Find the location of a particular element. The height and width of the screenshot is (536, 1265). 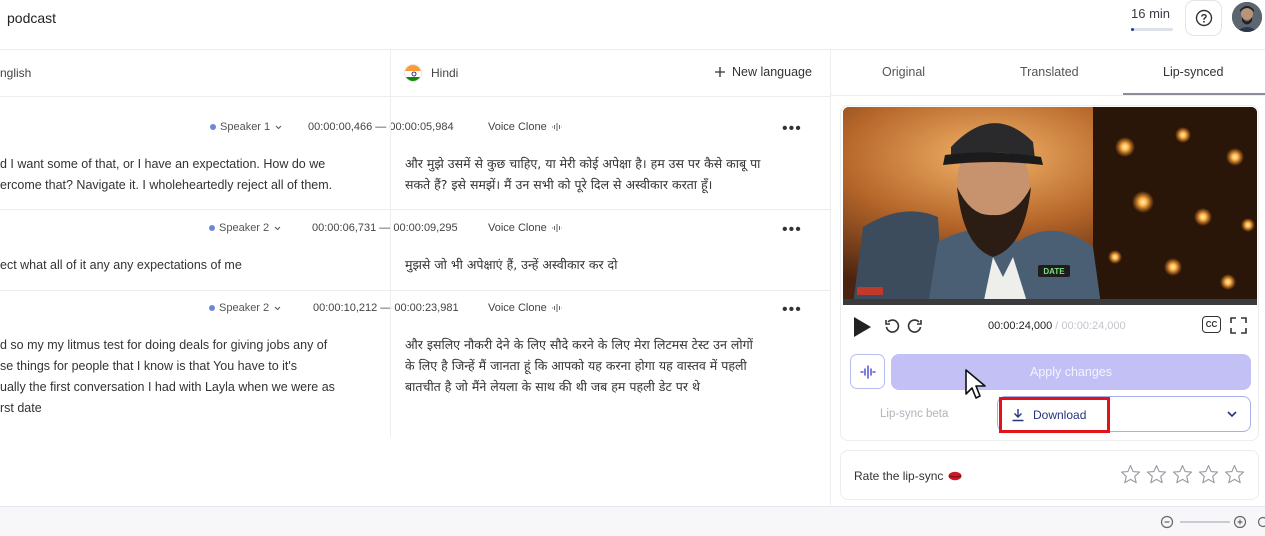

video-badge: DATE is located at coordinates (1054, 271).